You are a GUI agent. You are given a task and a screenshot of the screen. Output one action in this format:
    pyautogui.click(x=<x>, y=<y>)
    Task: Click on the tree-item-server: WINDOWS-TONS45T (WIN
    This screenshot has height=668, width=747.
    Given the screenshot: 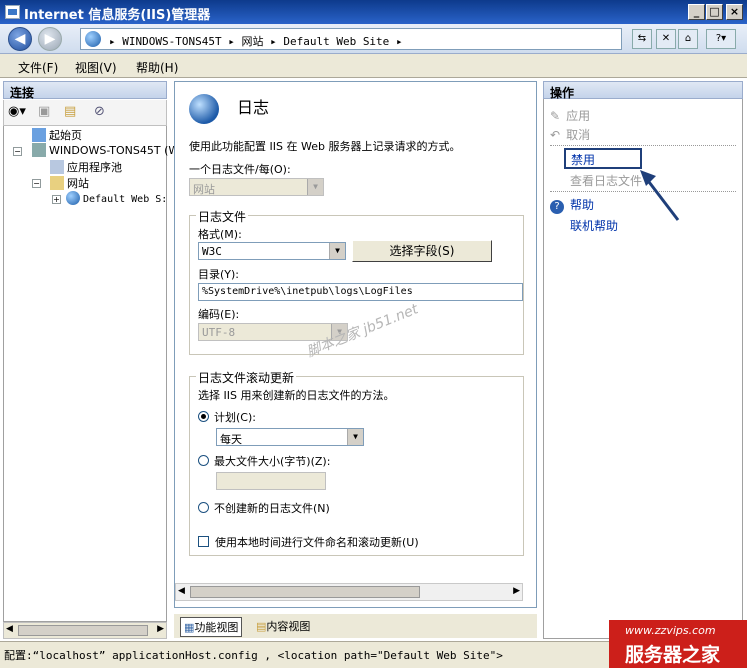 What is the action you would take?
    pyautogui.click(x=111, y=150)
    